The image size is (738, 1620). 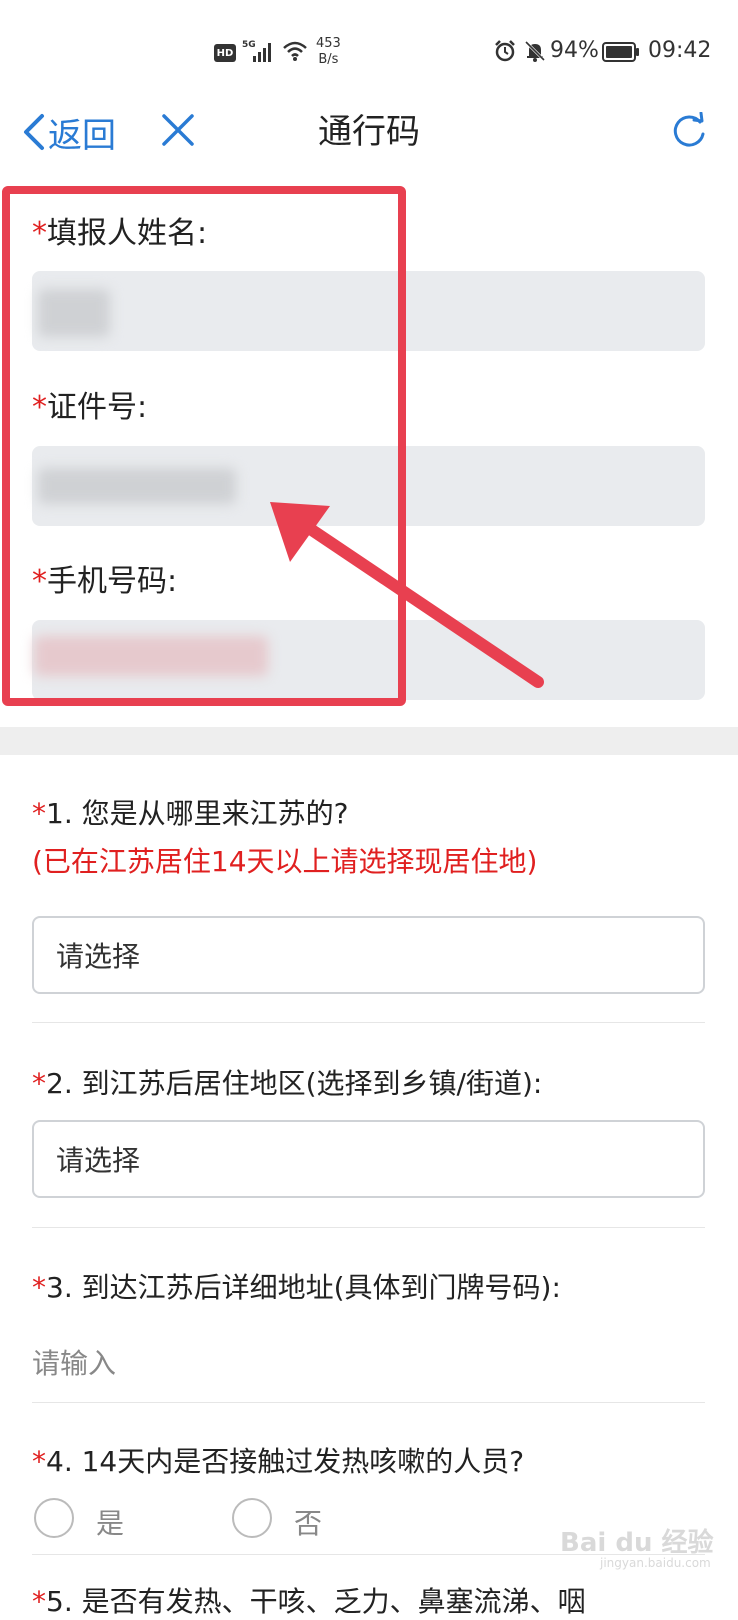 What do you see at coordinates (294, 1083) in the screenshot?
I see `question-2-text: 2. 到江苏后居住地区(选择到乡镇/街道):` at bounding box center [294, 1083].